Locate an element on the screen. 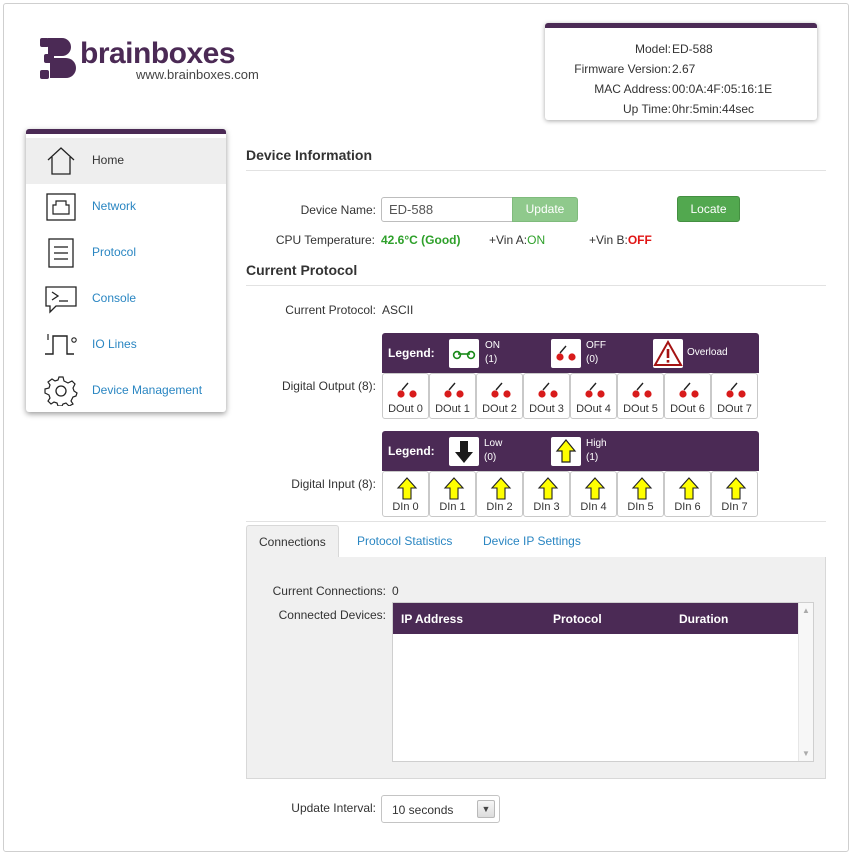 The width and height of the screenshot is (853, 856). current-protocol-heading: Current Protocol is located at coordinates (302, 270).